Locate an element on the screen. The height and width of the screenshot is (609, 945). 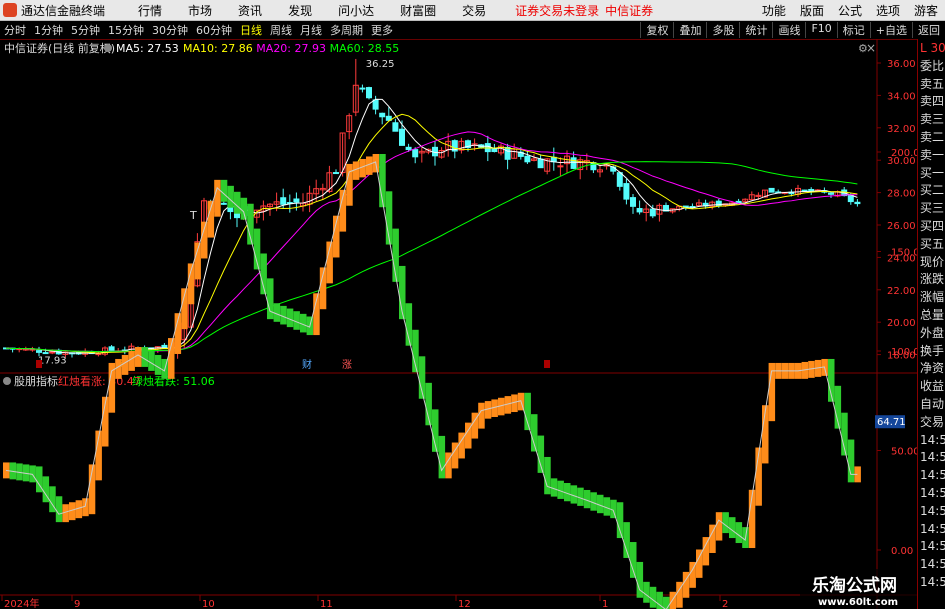
quote-label-14: 涨幅 is located at coordinates (932, 297).